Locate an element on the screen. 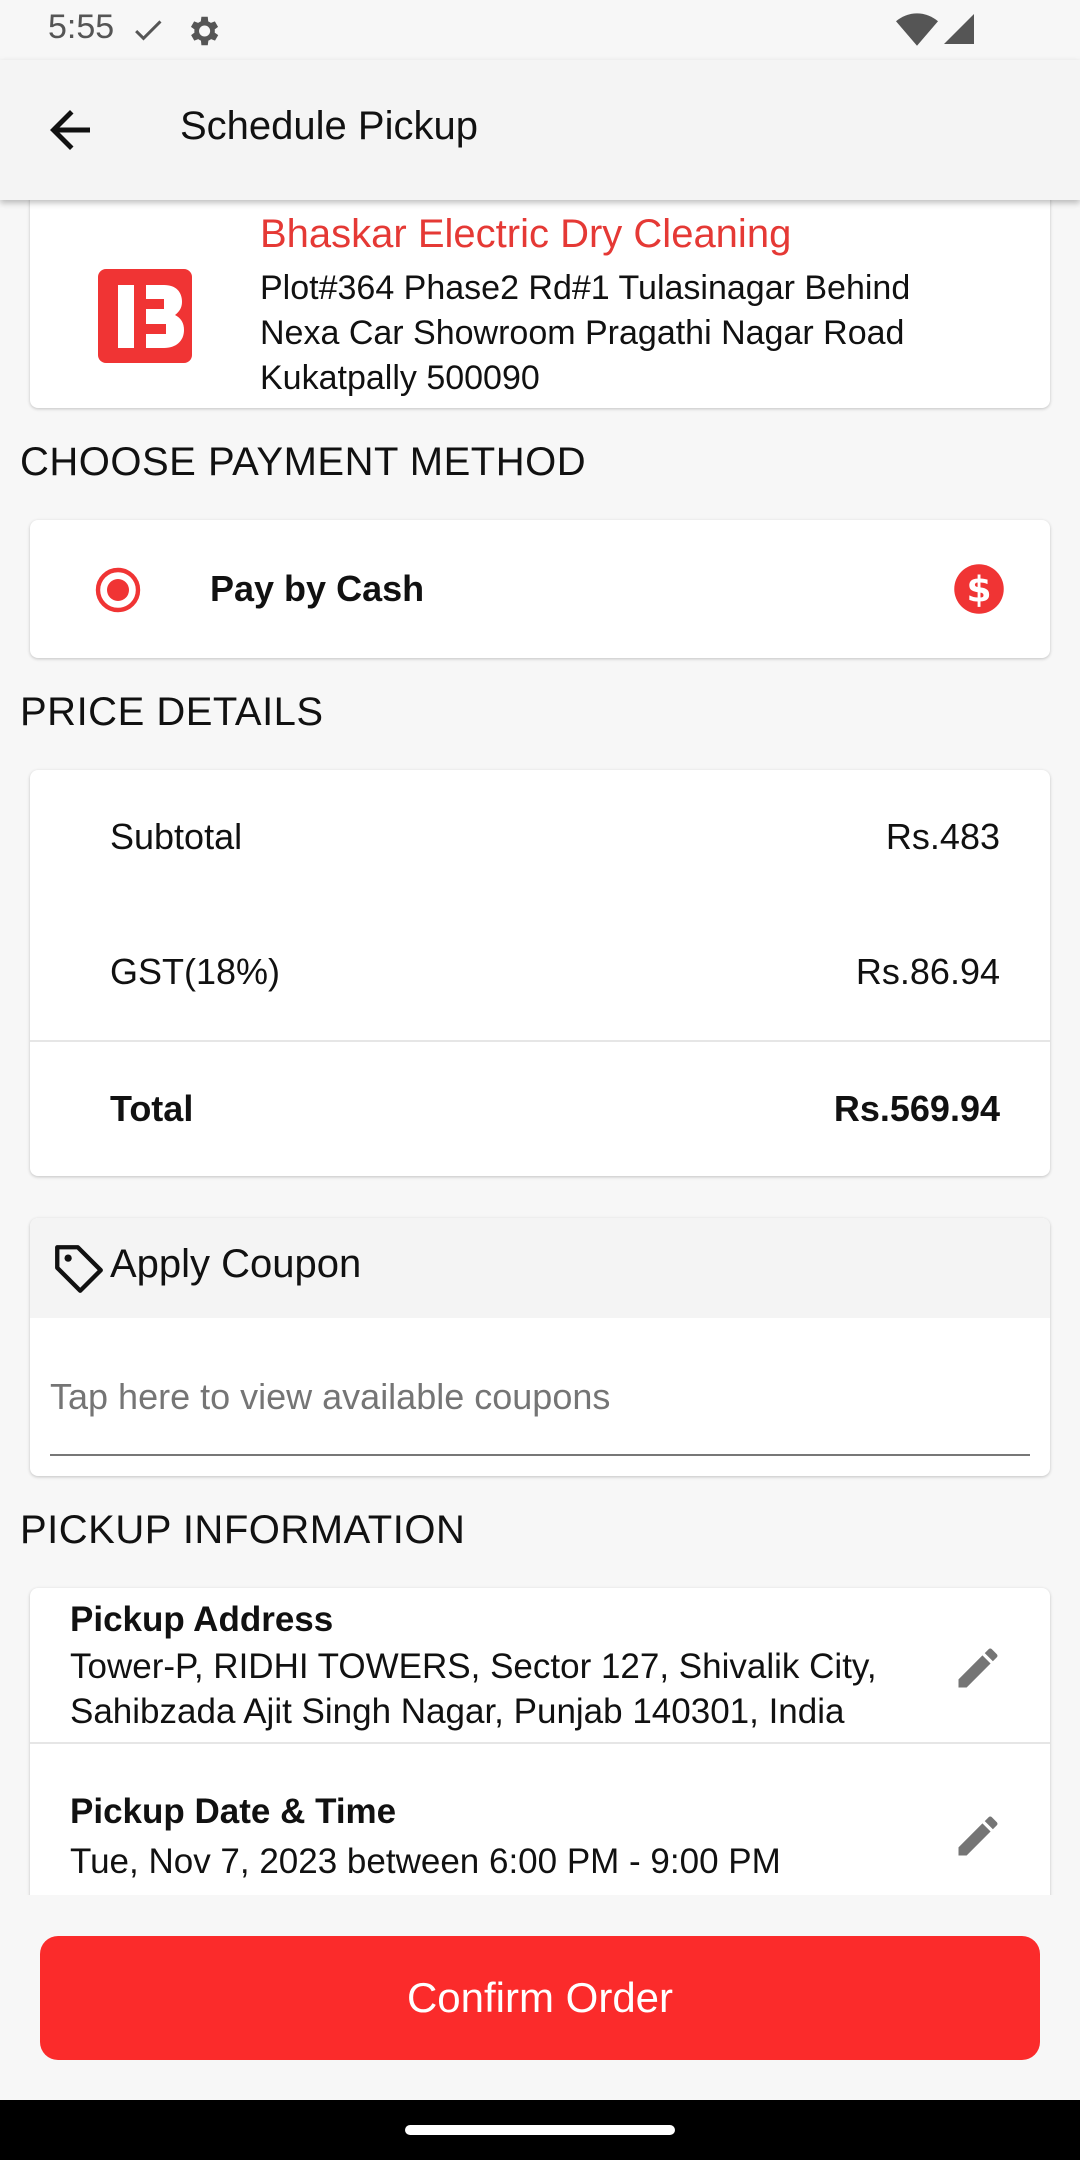 This screenshot has height=2160, width=1080. gst-value: Rs.86.94 is located at coordinates (927, 971).